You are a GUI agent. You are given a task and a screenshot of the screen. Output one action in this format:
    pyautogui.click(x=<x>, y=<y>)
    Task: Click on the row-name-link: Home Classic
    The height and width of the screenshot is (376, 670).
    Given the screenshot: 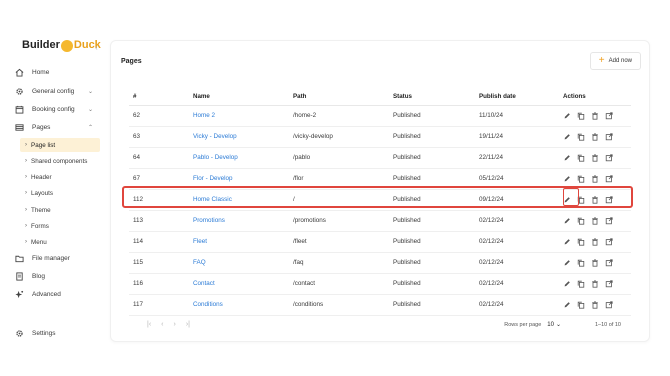 What is the action you would take?
    pyautogui.click(x=243, y=200)
    